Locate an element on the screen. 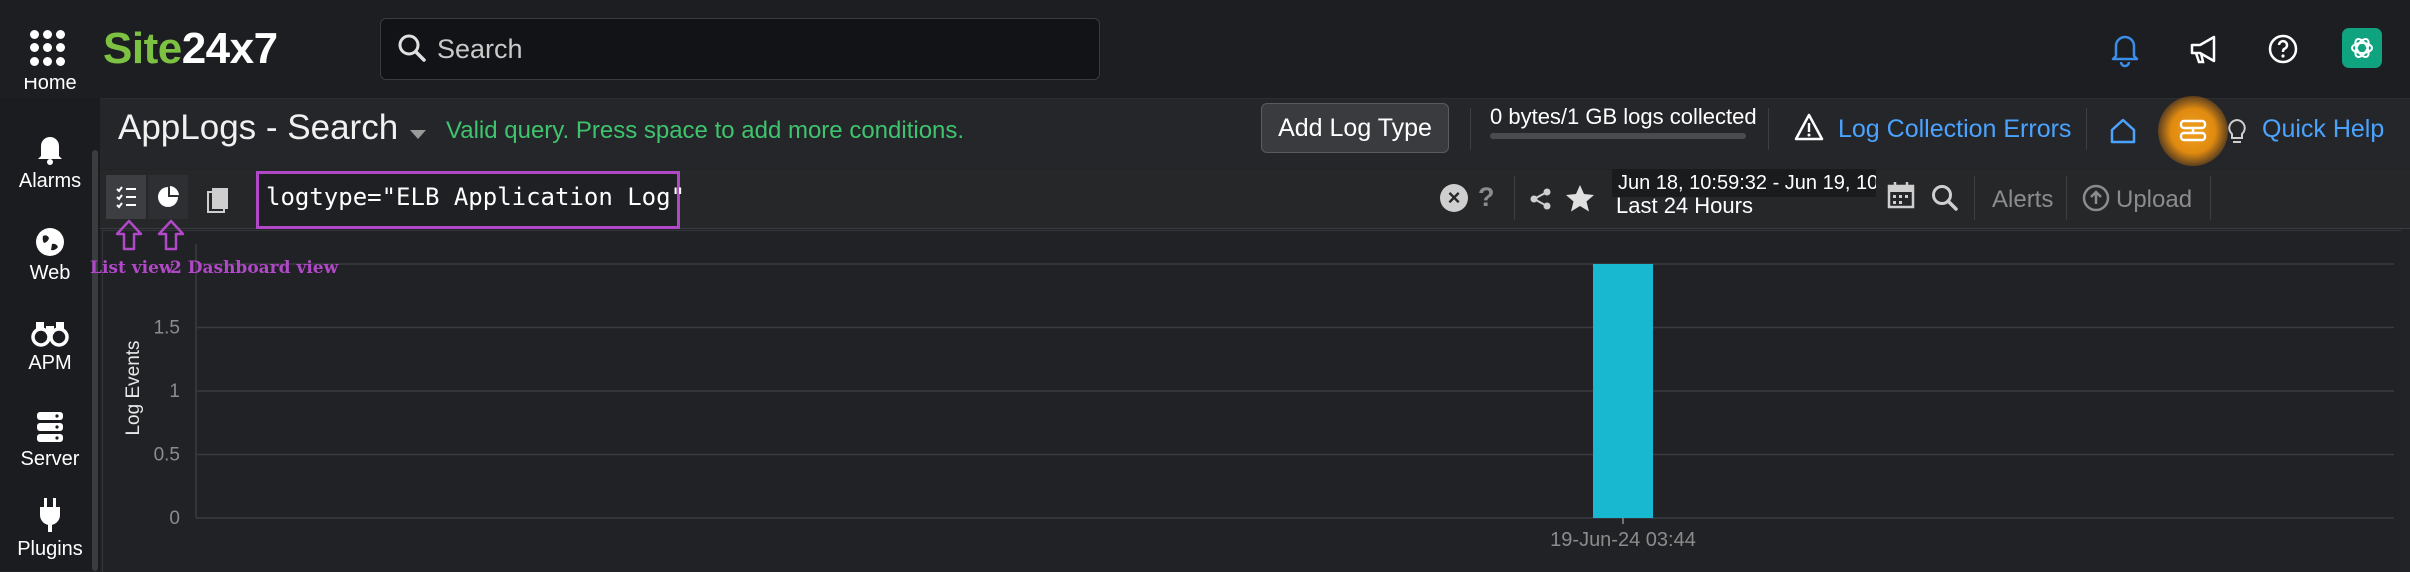  logs-collected-text: 0 bytes/1 GB logs collected is located at coordinates (1623, 116).